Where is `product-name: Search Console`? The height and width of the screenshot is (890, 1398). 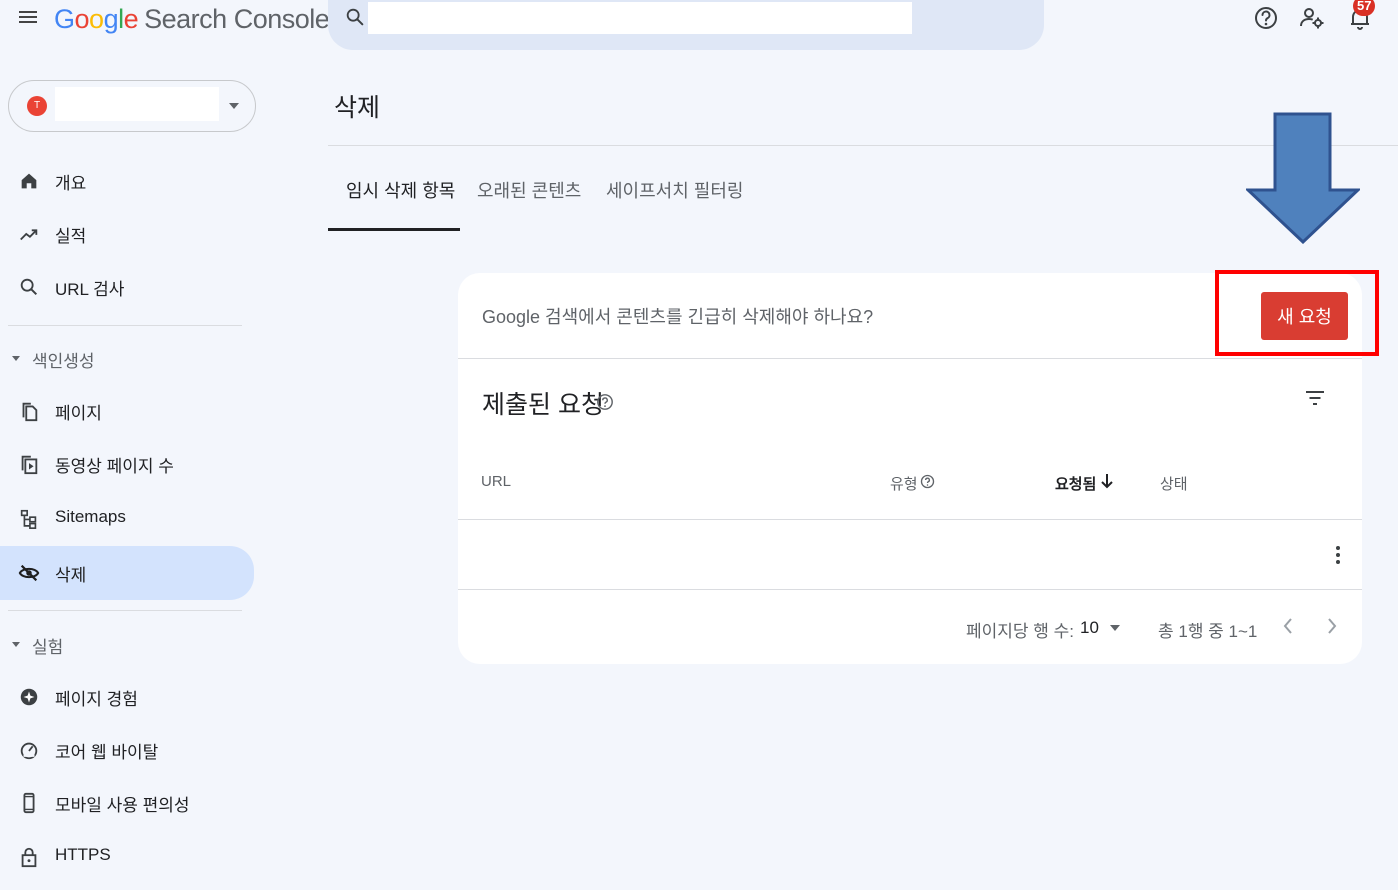
product-name: Search Console is located at coordinates (237, 19).